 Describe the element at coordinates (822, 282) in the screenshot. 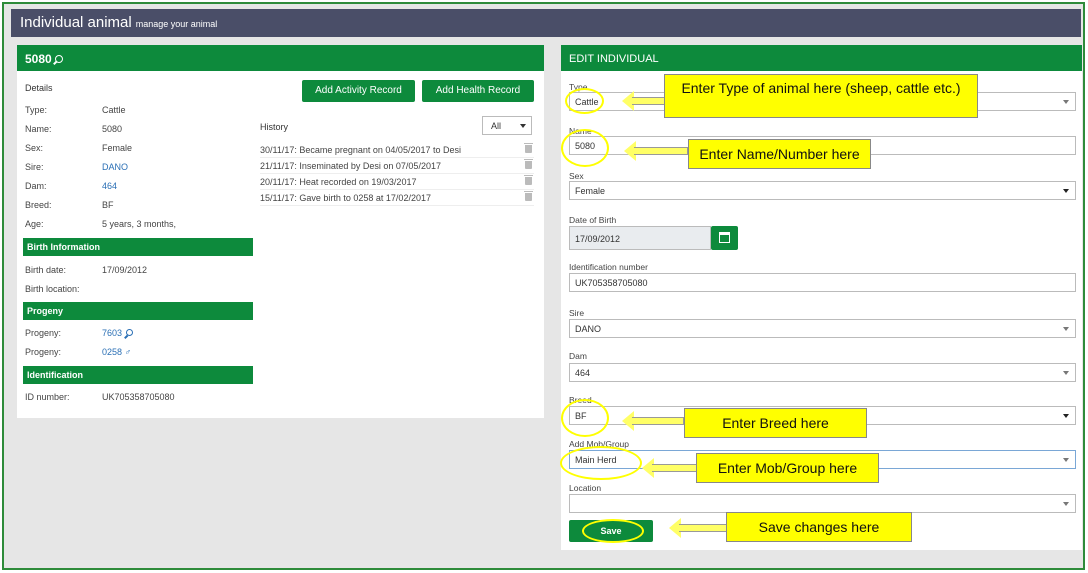

I see `identification-number-input: UK705358705080` at that location.